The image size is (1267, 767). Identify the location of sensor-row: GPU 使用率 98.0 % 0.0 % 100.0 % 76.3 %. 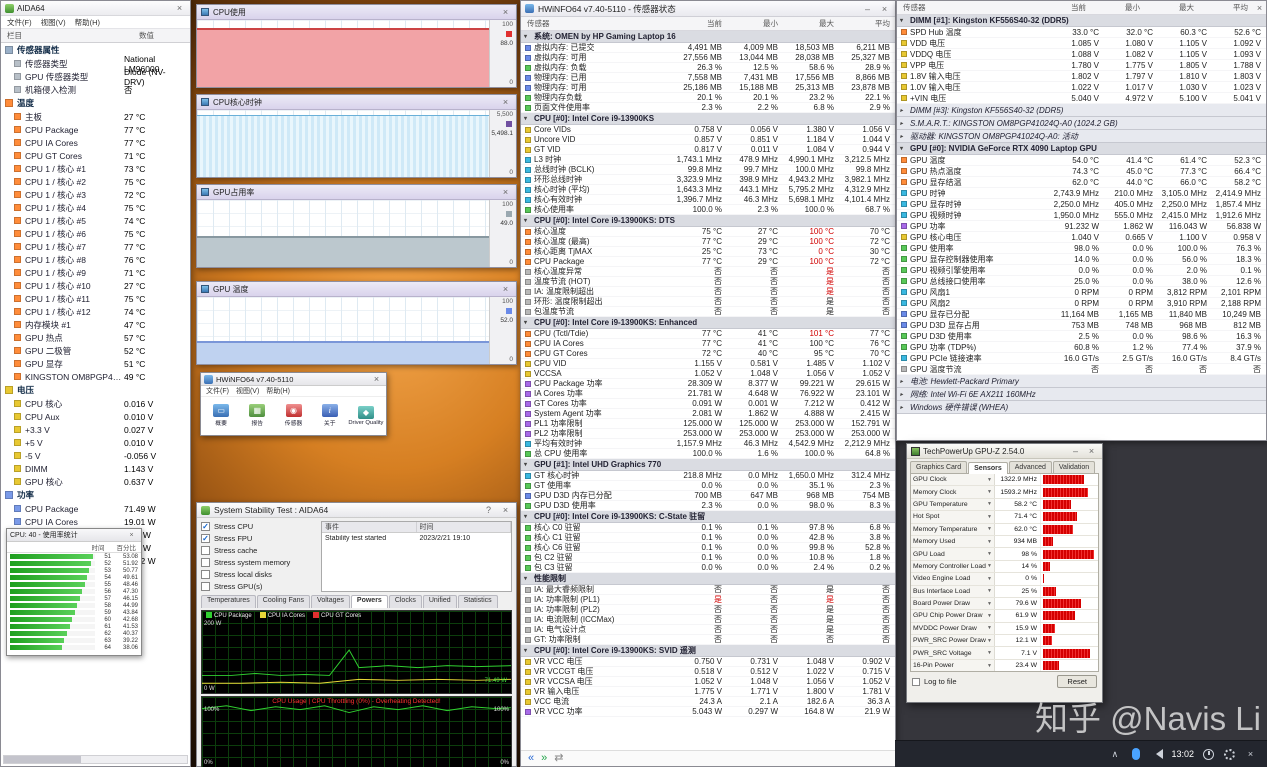
(1081, 248).